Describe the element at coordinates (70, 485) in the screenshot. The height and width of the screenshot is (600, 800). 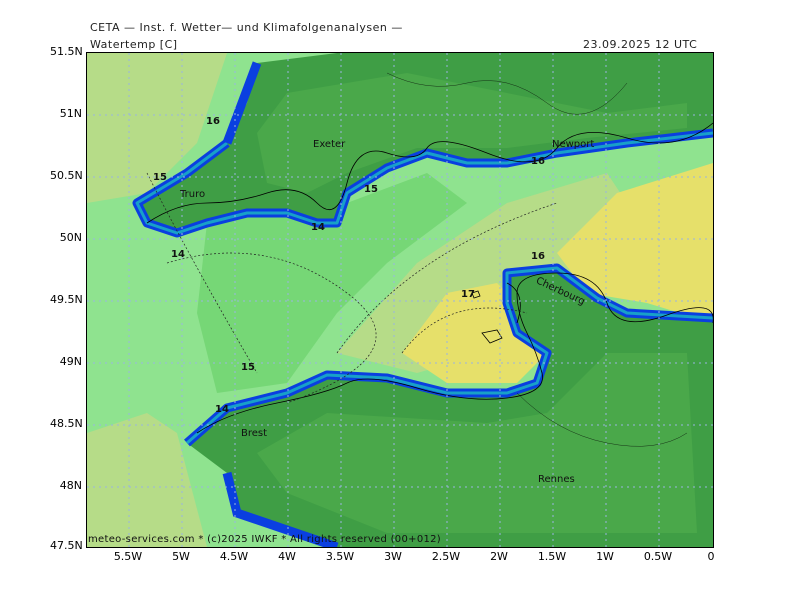
I see `lat-label: 48N` at that location.